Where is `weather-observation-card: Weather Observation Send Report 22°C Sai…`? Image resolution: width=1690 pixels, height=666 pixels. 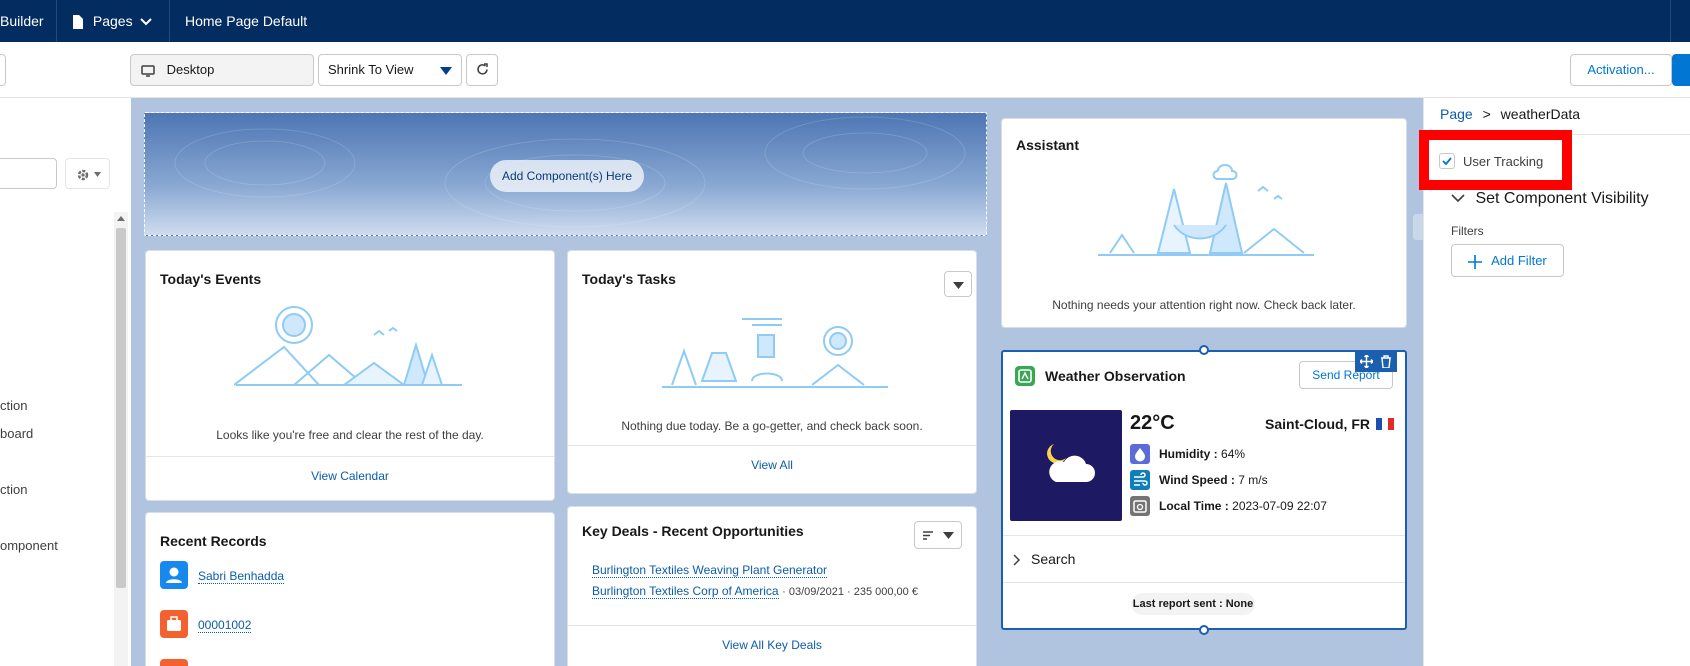
weather-observation-card: Weather Observation Send Report 22°C Sai… is located at coordinates (1204, 490).